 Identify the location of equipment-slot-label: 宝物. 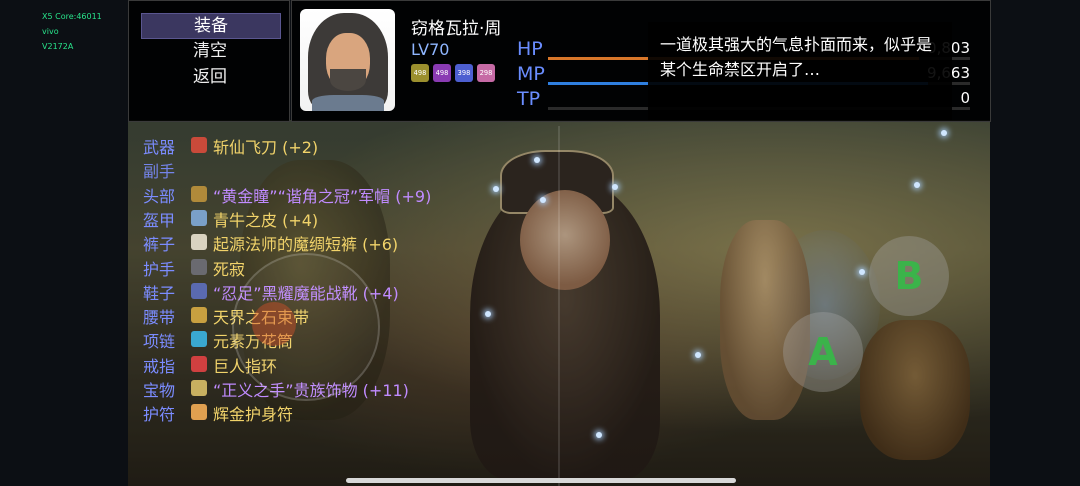
(159, 390).